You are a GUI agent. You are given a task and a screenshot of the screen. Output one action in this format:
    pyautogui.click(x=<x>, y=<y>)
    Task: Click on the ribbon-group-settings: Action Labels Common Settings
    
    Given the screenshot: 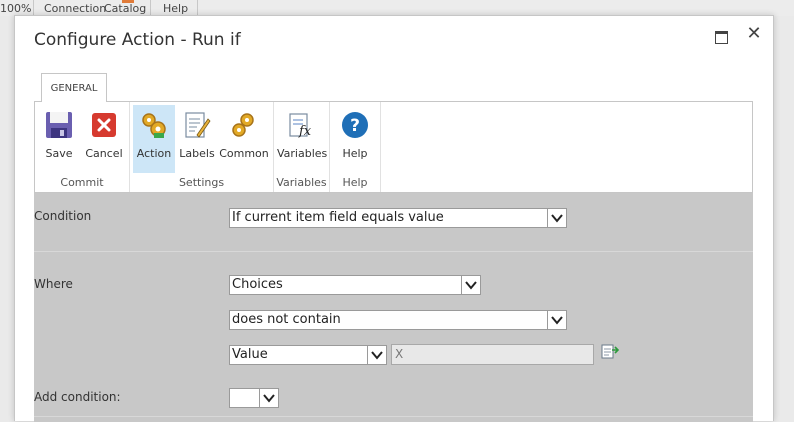 What is the action you would take?
    pyautogui.click(x=202, y=147)
    